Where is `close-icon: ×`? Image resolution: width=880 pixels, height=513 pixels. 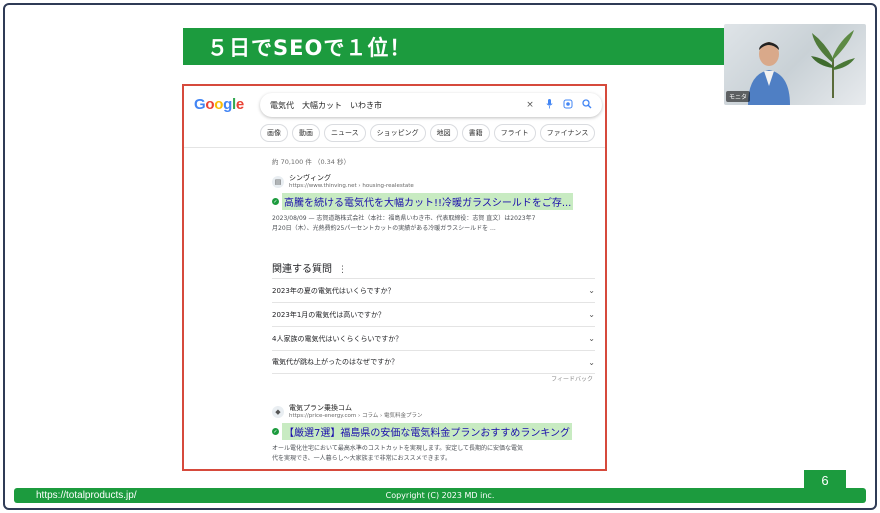
close-icon: × is located at coordinates (530, 105).